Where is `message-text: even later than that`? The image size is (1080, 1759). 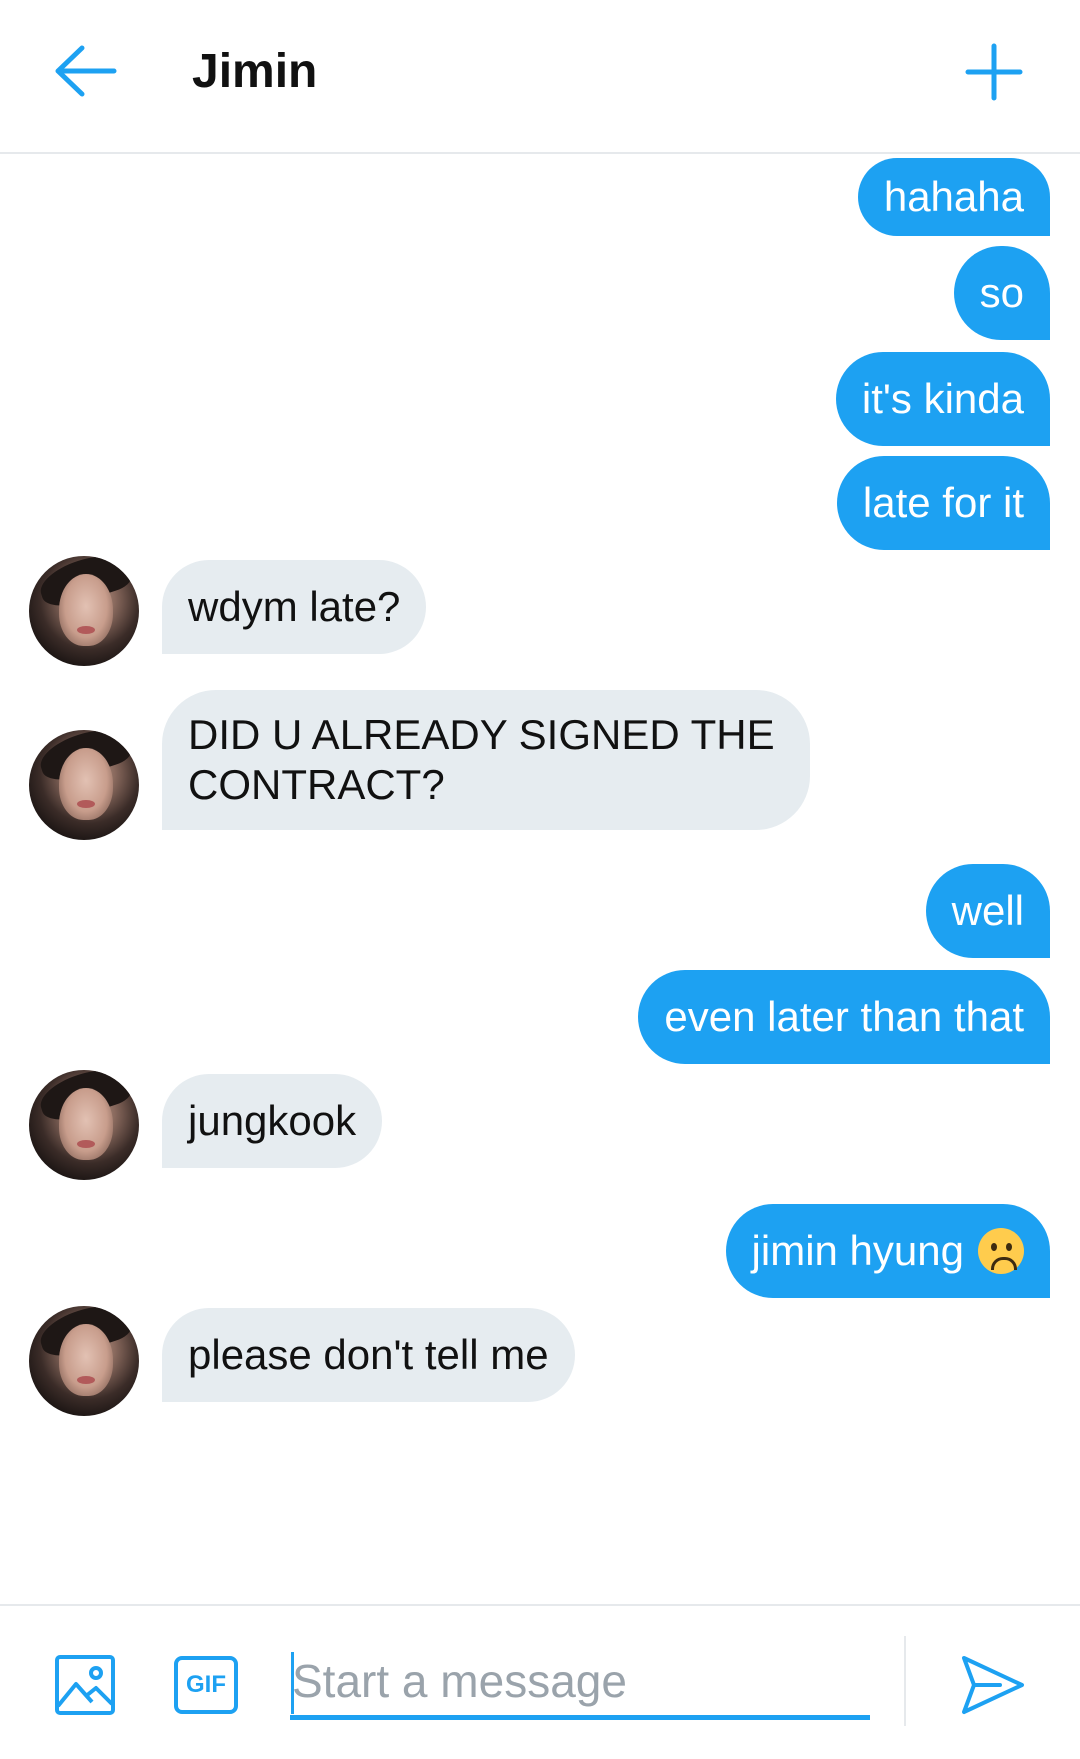
message-text: even later than that is located at coordinates (844, 1016).